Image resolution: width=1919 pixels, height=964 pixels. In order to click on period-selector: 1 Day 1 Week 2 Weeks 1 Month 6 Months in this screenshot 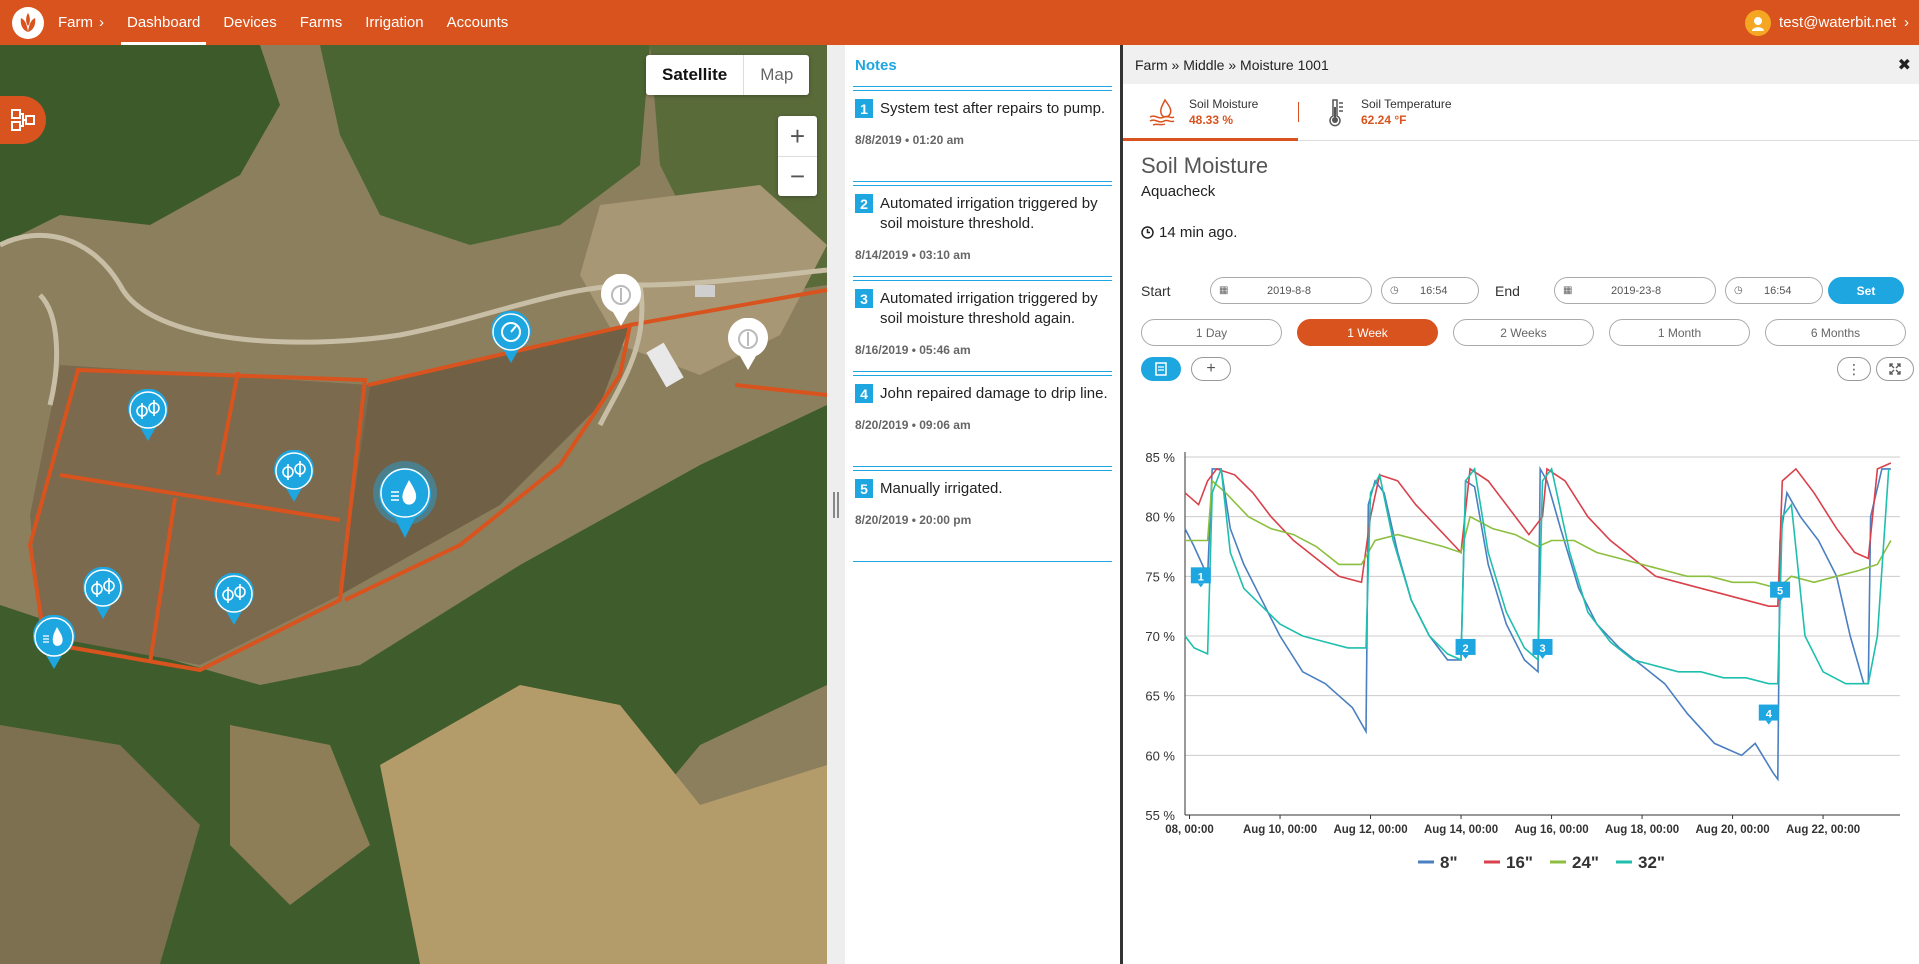, I will do `click(1523, 332)`.